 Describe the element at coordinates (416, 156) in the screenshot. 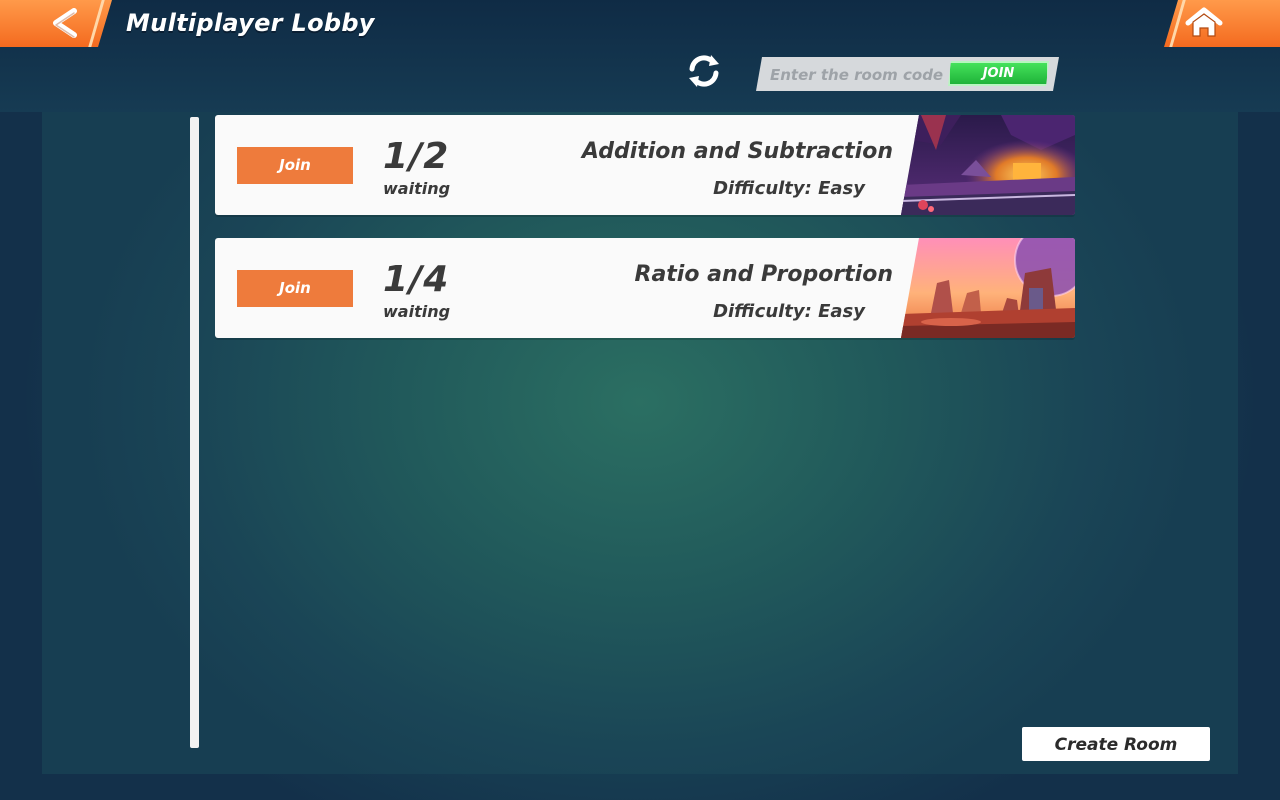

I see `room-player-count: 1/2` at that location.